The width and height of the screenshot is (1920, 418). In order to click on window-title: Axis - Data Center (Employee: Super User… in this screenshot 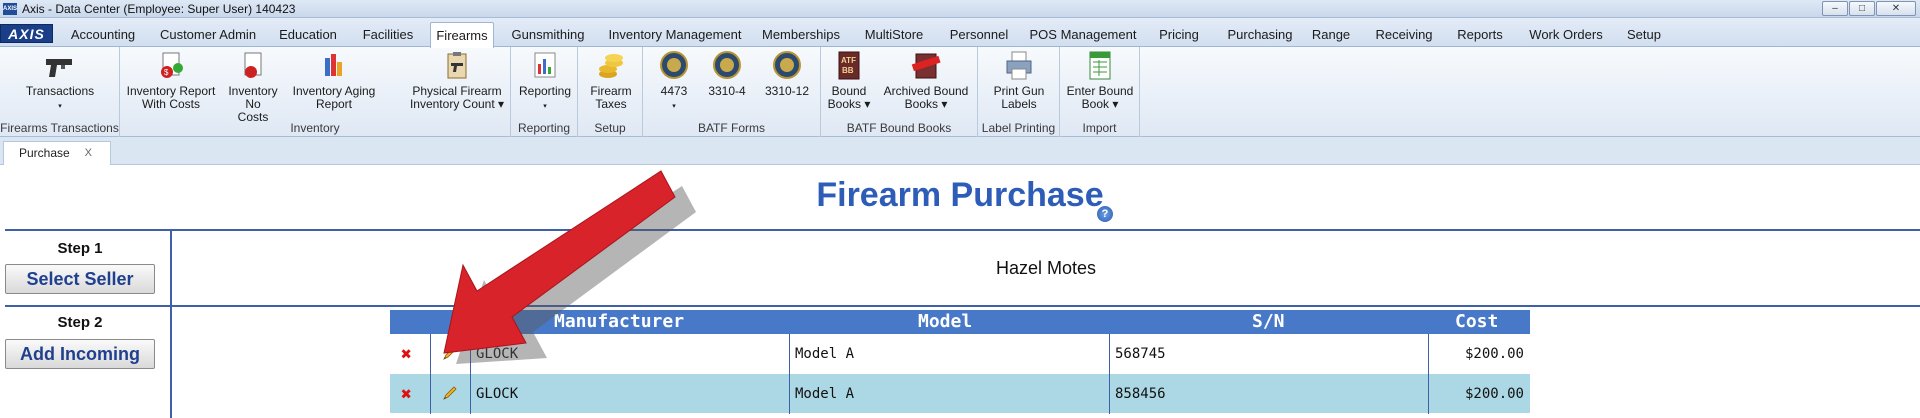, I will do `click(159, 8)`.